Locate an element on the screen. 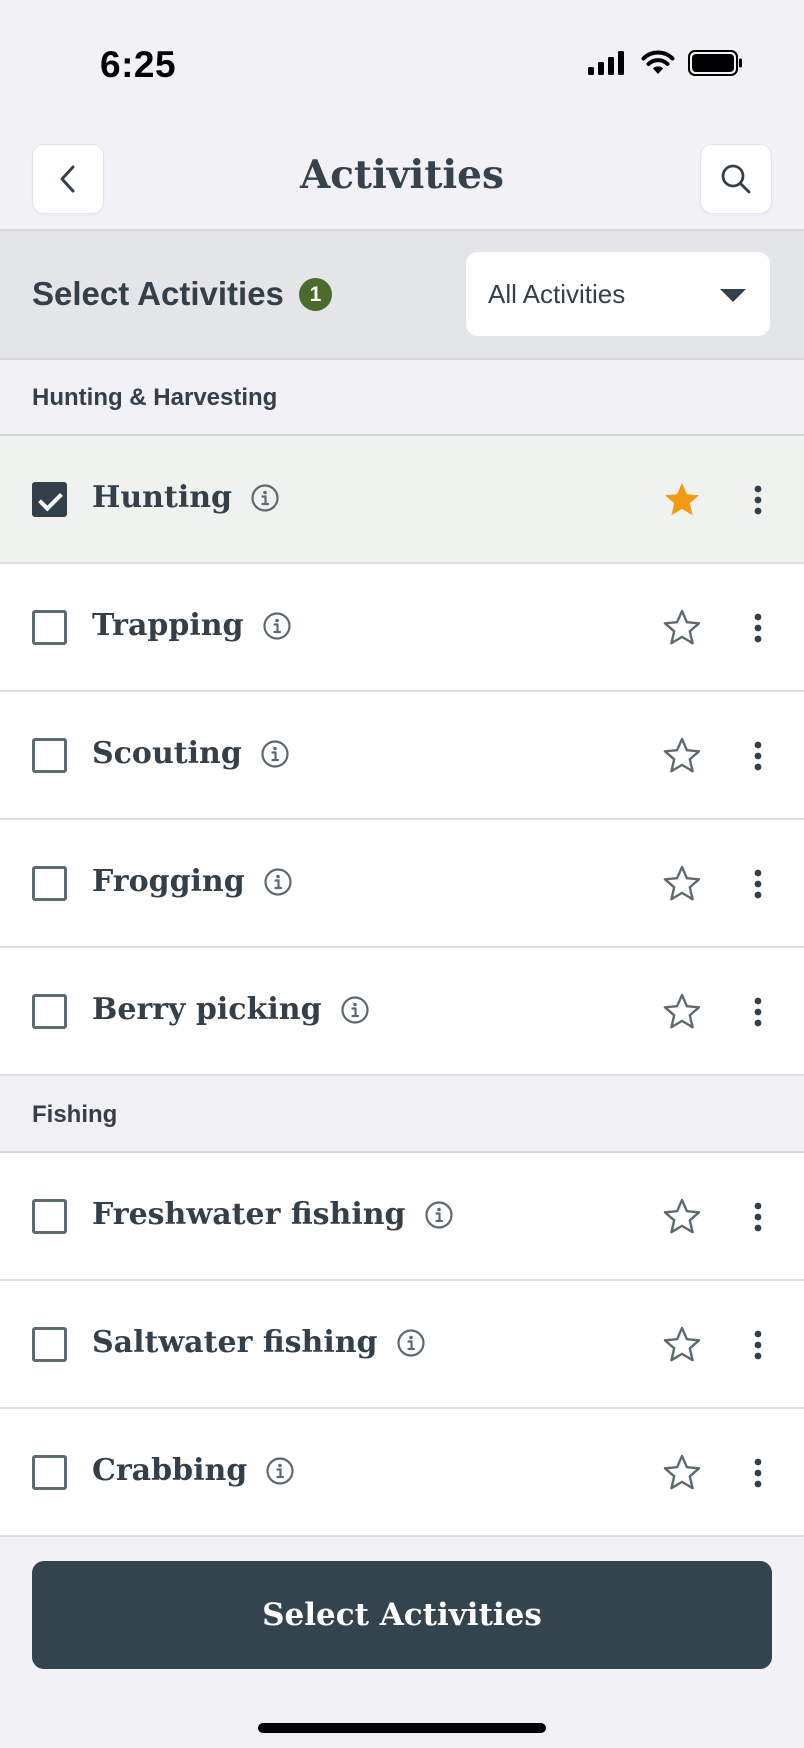 Image resolution: width=804 pixels, height=1748 pixels. select-activities-header: Select Activities 1 All Activities is located at coordinates (402, 295).